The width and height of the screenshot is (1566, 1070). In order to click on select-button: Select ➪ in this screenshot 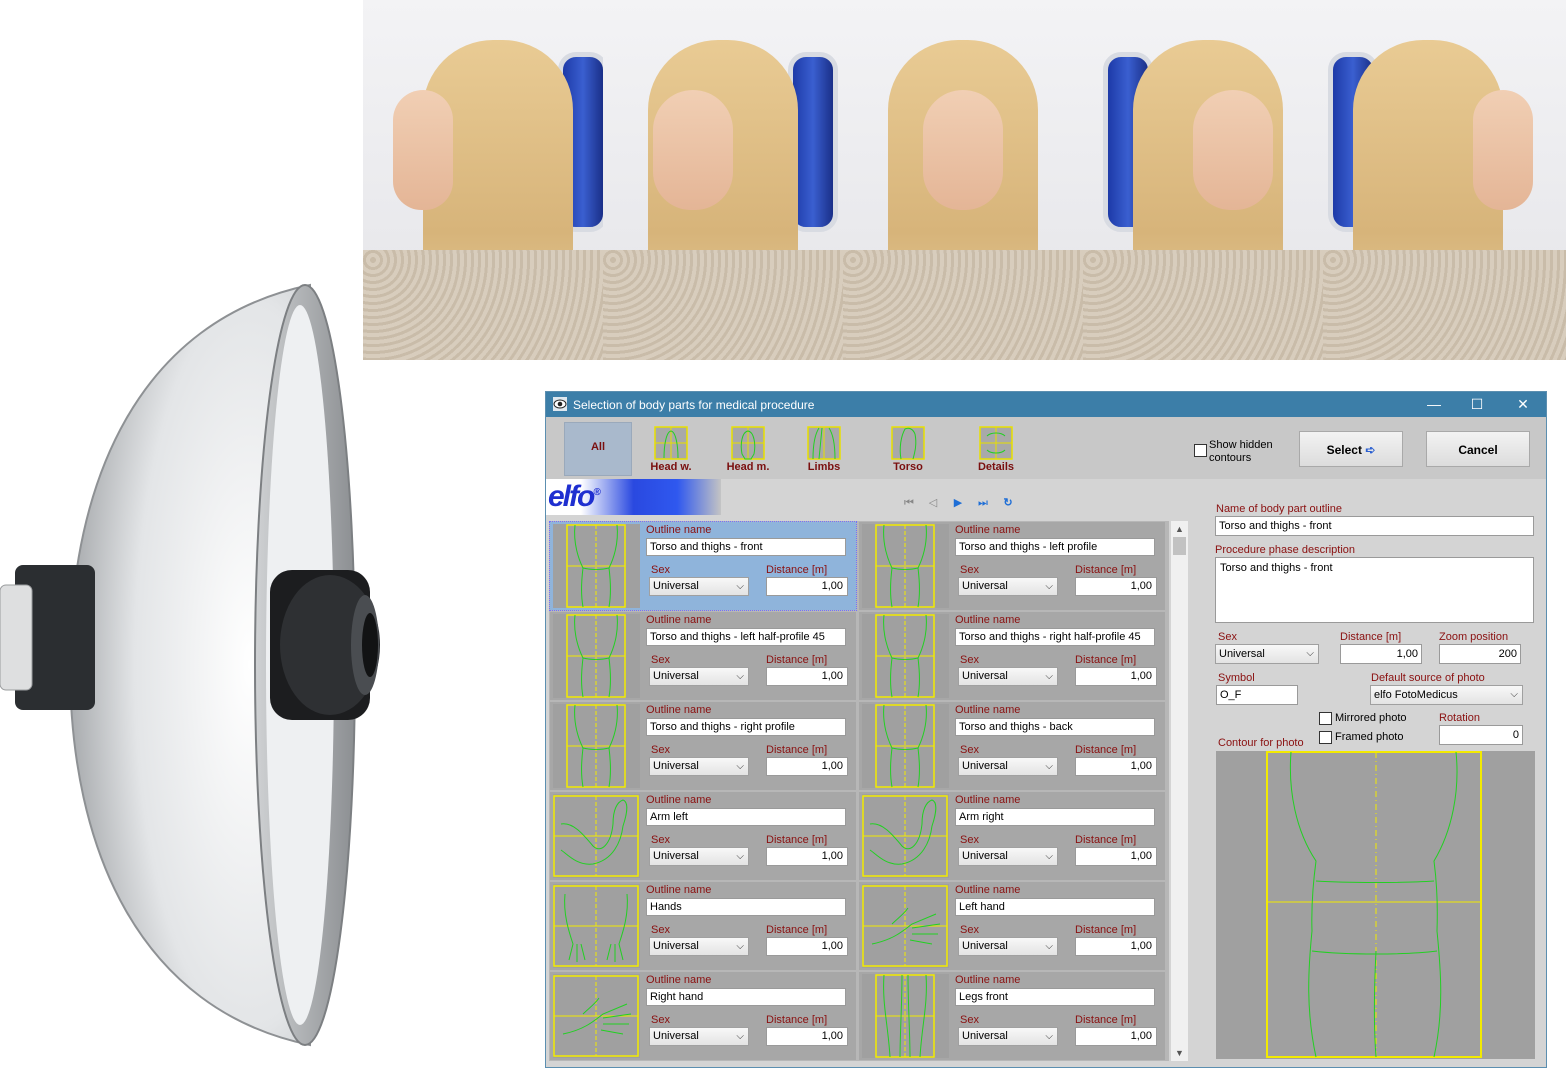, I will do `click(1351, 449)`.